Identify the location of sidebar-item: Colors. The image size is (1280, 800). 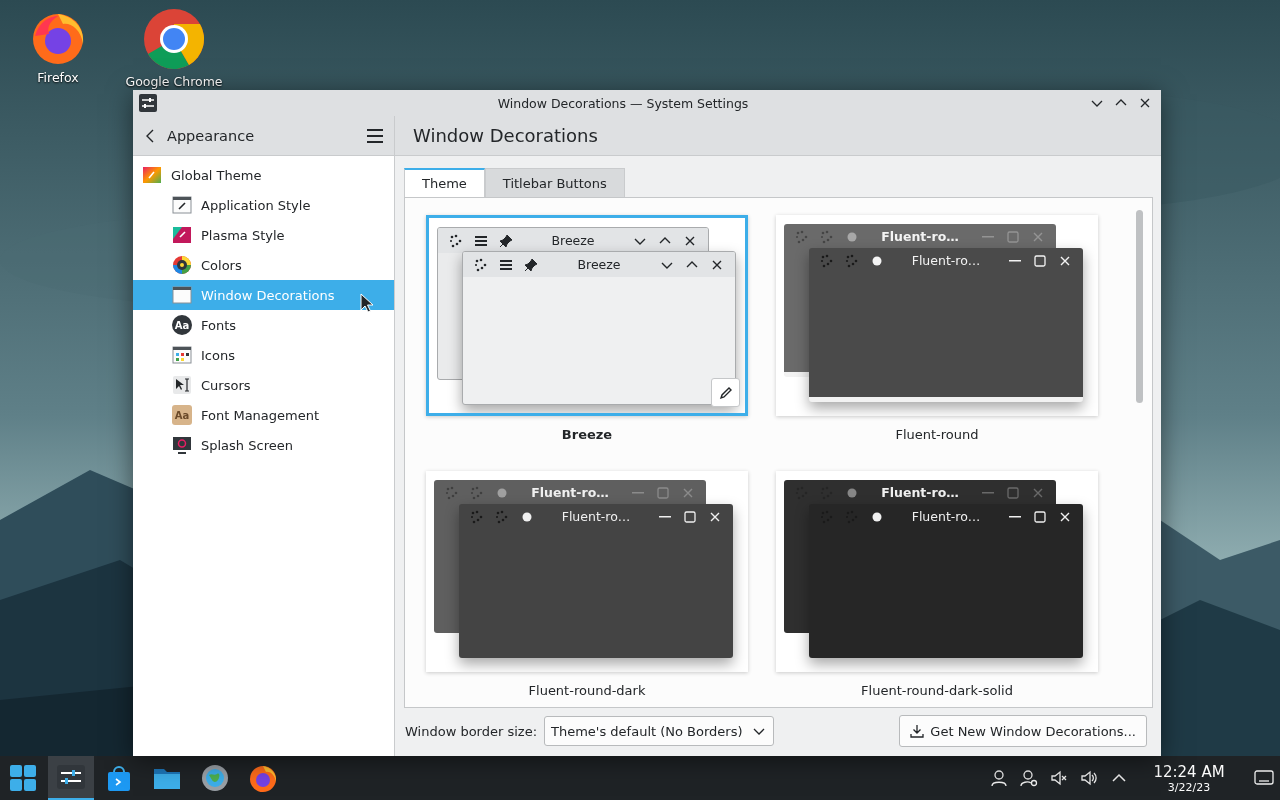
(263, 265).